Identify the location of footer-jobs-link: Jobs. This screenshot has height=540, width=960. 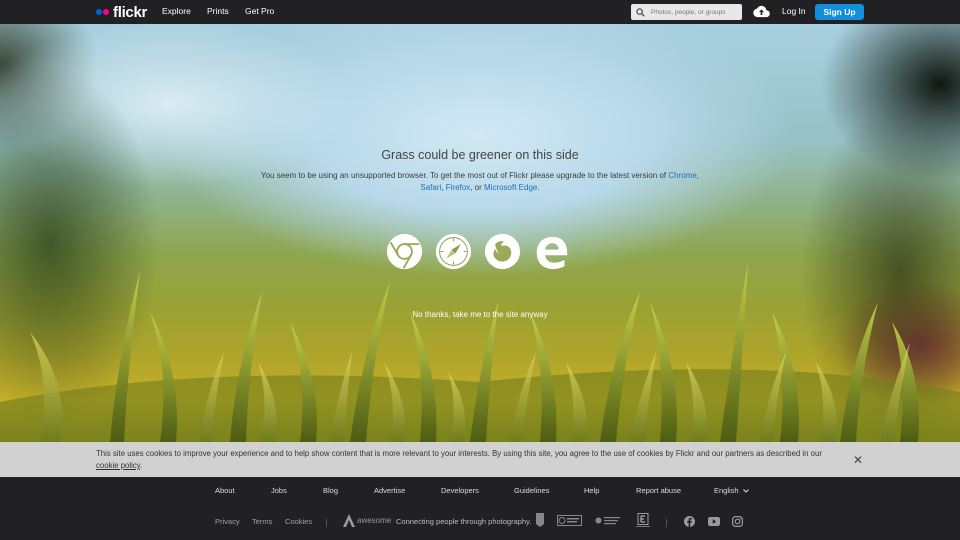
(279, 490).